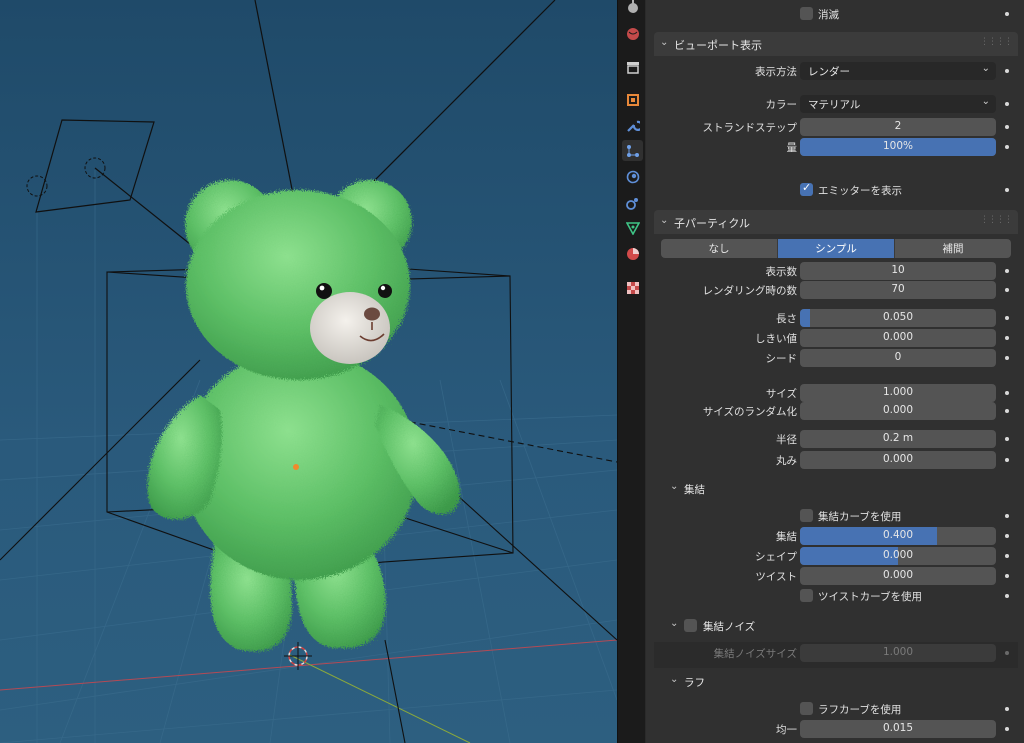 The image size is (1024, 743). I want to click on section-title: 子パーティクル, so click(712, 223).